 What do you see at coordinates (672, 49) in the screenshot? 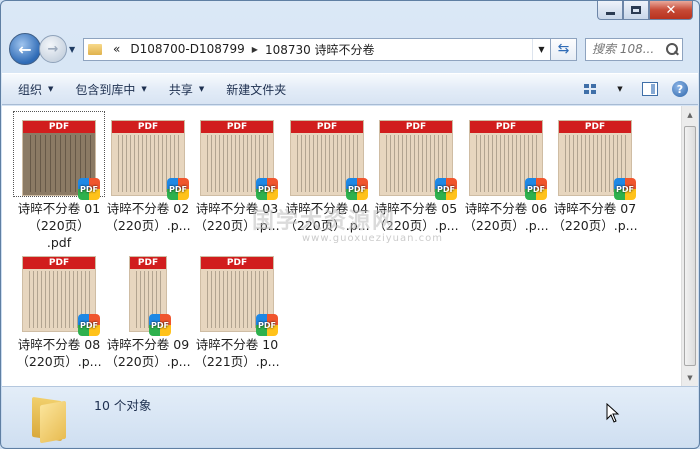
I see `search-icon` at bounding box center [672, 49].